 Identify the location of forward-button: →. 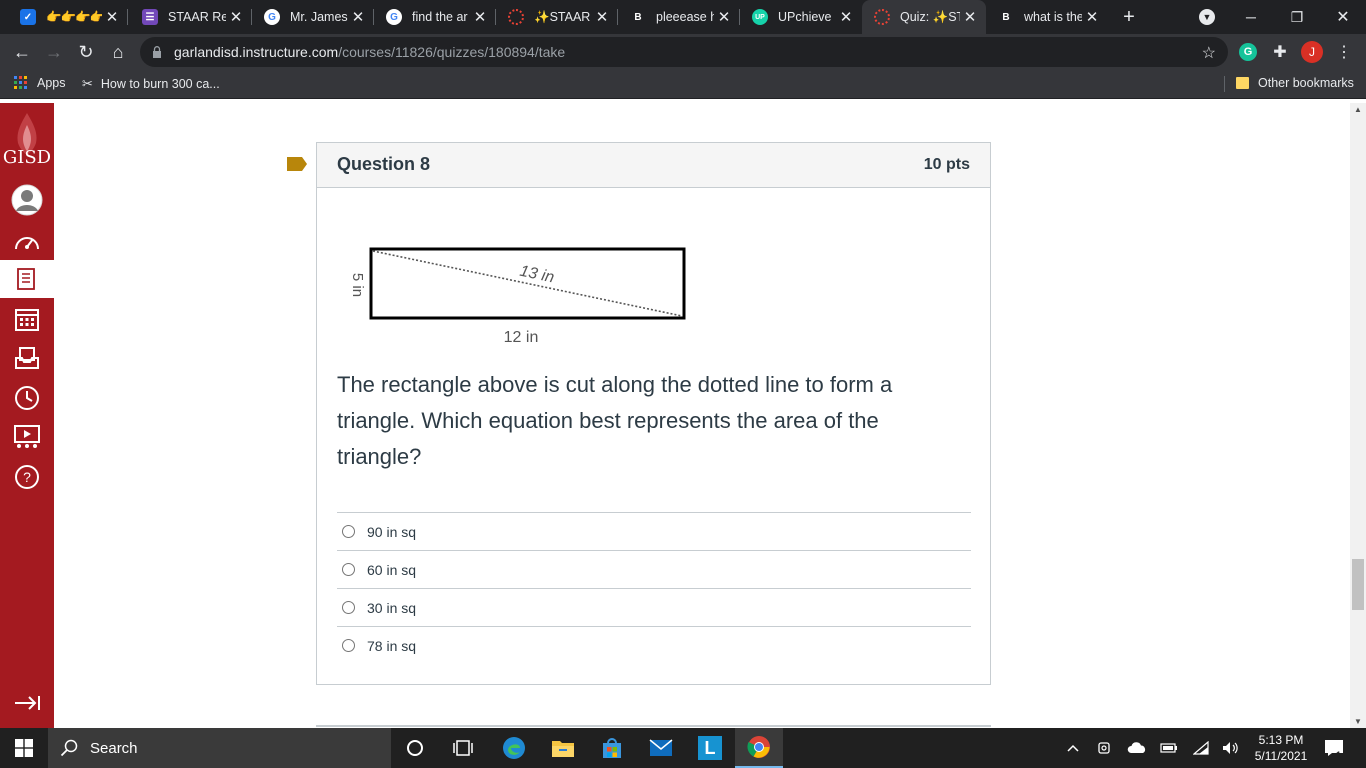
(54, 52).